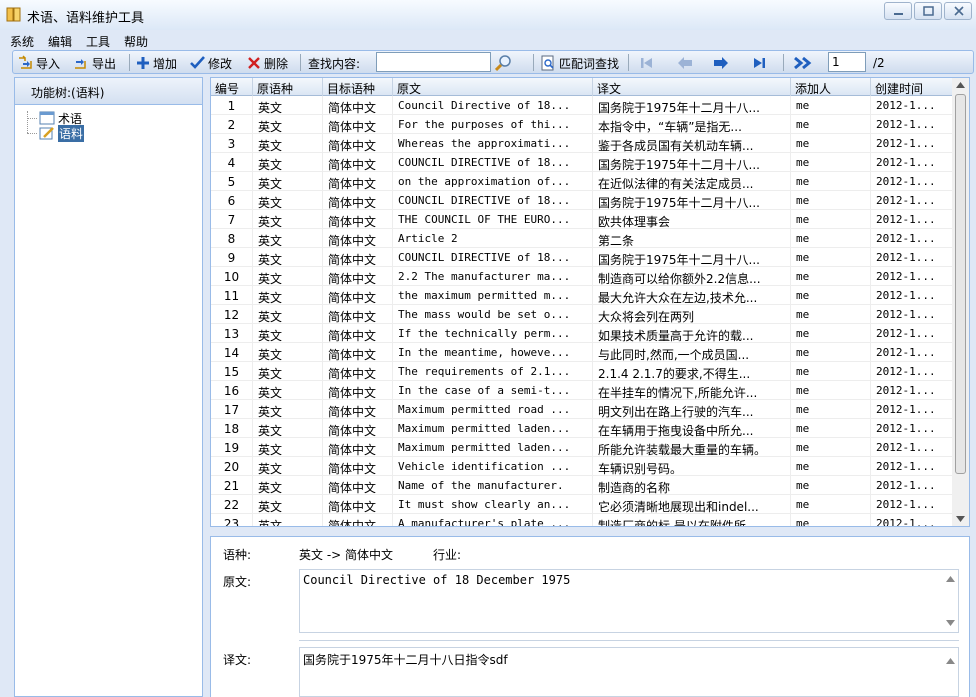 The image size is (976, 697). What do you see at coordinates (433, 62) in the screenshot?
I see `search-input` at bounding box center [433, 62].